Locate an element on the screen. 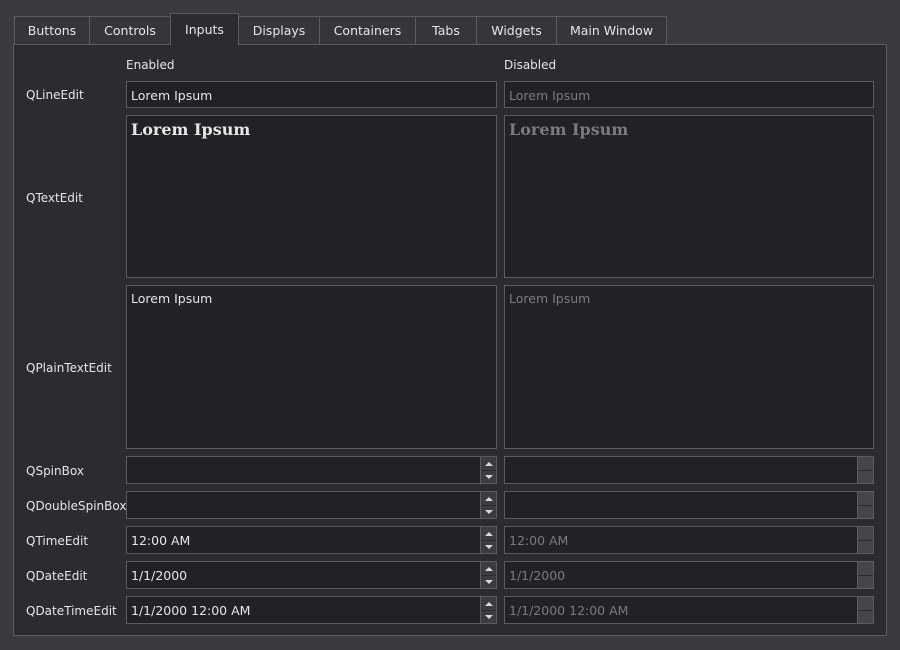 The width and height of the screenshot is (900, 650). tab-widgets: Widgets is located at coordinates (516, 30).